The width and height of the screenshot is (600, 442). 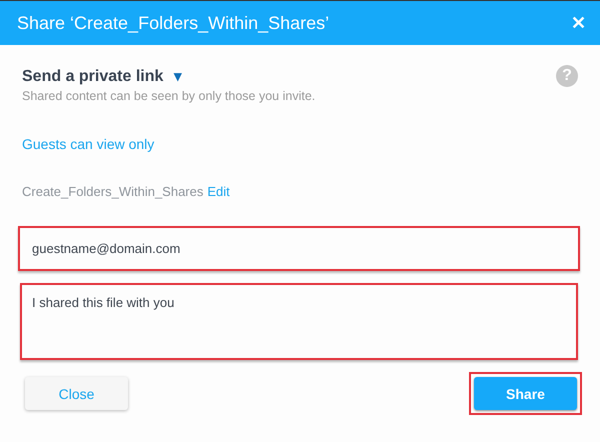 What do you see at coordinates (525, 393) in the screenshot?
I see `share-button: Share` at bounding box center [525, 393].